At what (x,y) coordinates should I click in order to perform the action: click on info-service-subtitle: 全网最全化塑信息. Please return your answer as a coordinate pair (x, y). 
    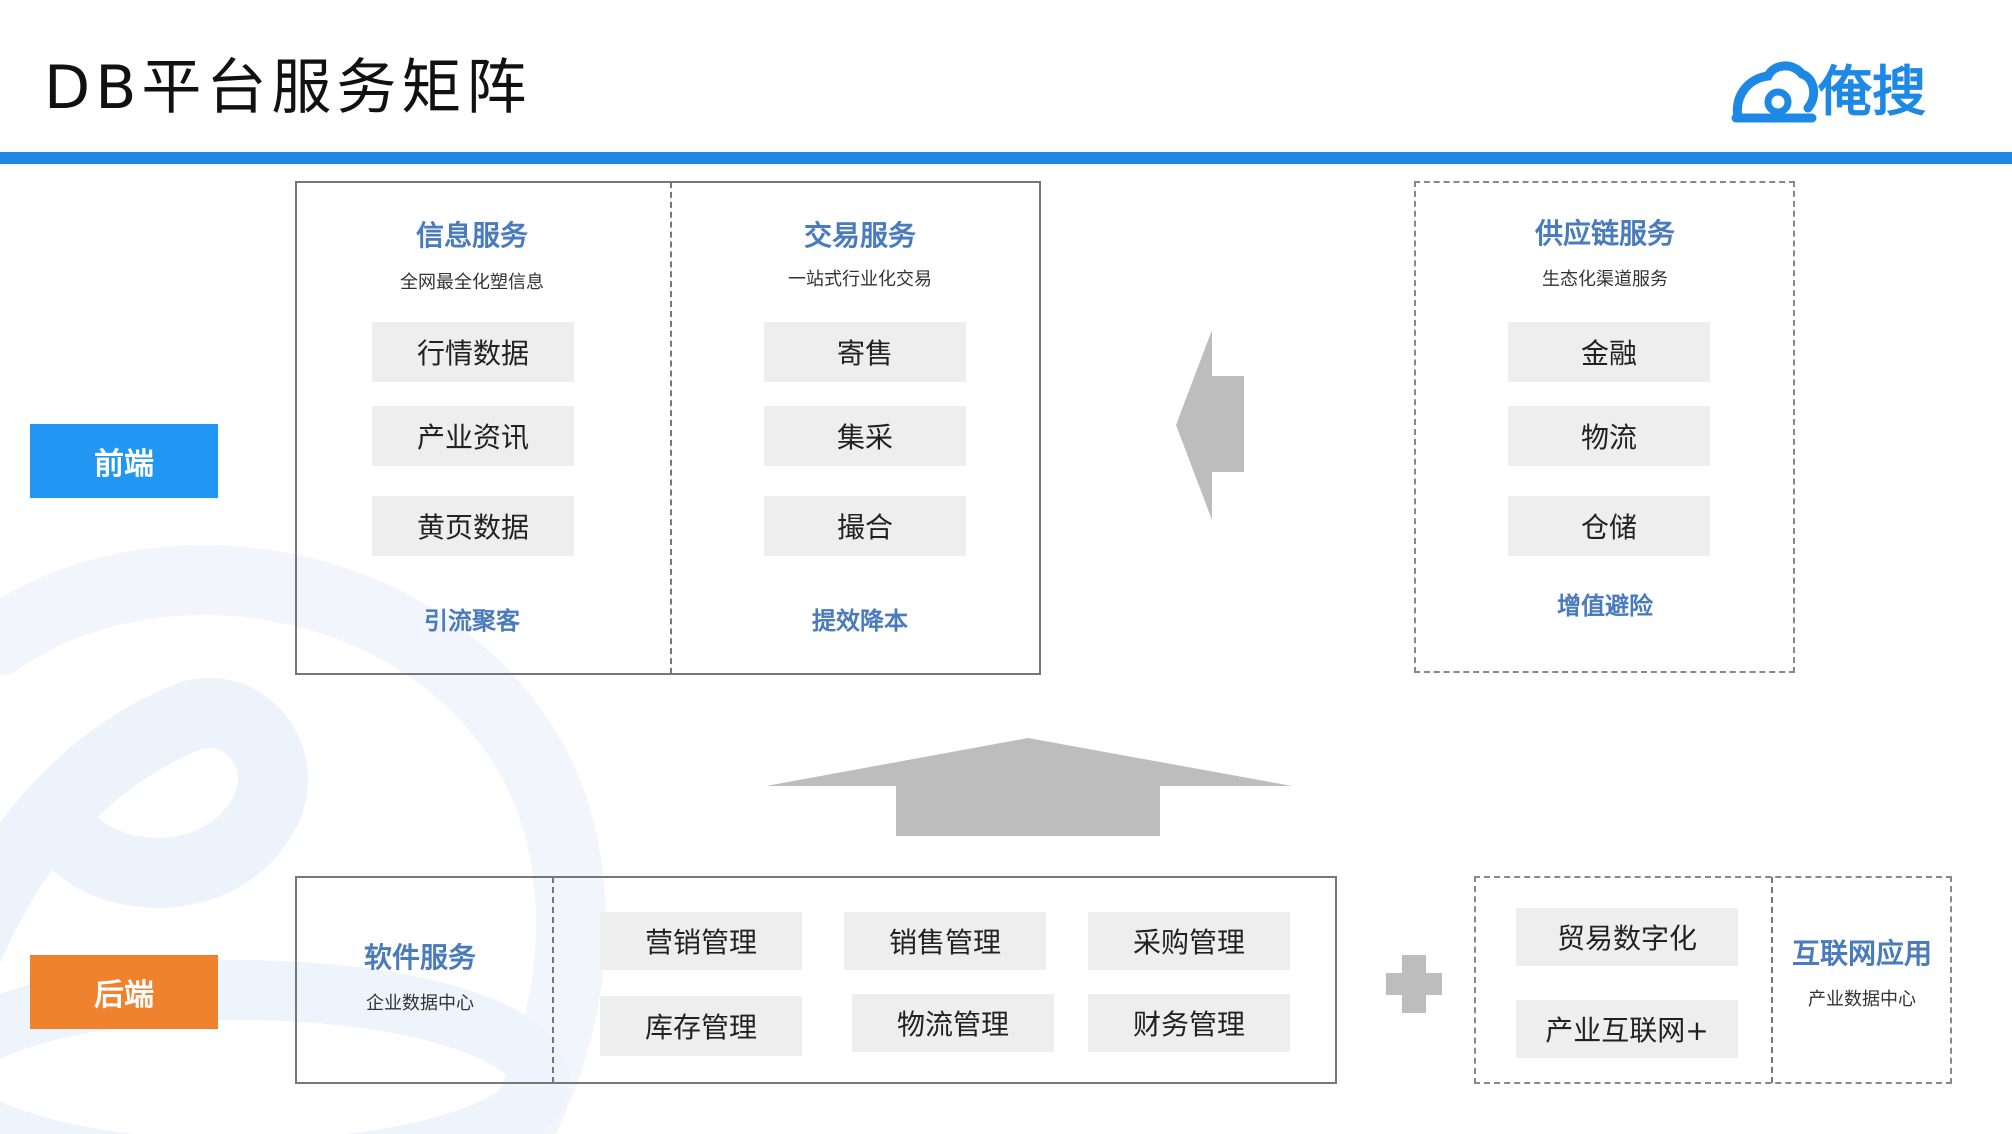
    Looking at the image, I should click on (472, 282).